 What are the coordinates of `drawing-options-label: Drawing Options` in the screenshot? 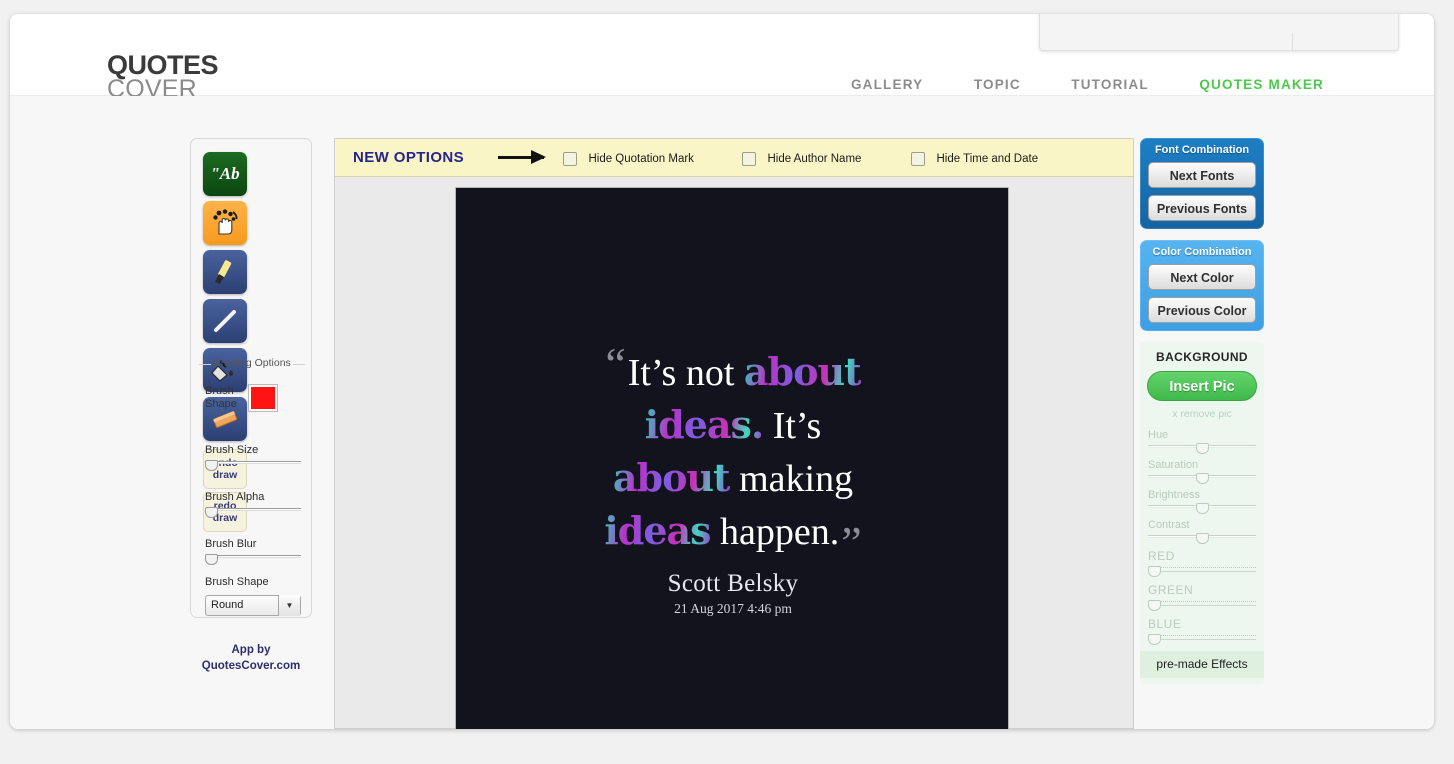 It's located at (252, 363).